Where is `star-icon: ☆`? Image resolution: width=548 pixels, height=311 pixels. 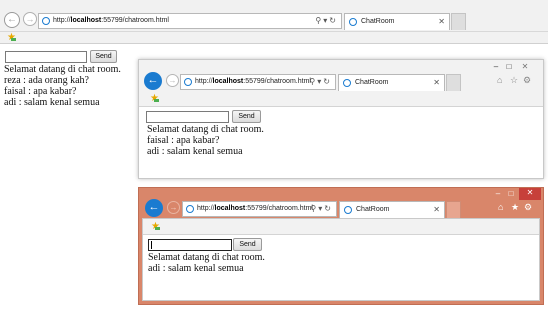 star-icon: ☆ is located at coordinates (515, 80).